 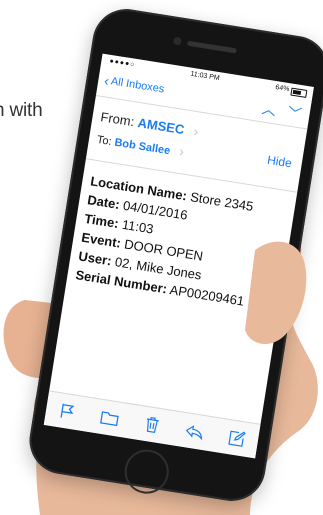 I want to click on thumb-illustration, so click(x=276, y=293).